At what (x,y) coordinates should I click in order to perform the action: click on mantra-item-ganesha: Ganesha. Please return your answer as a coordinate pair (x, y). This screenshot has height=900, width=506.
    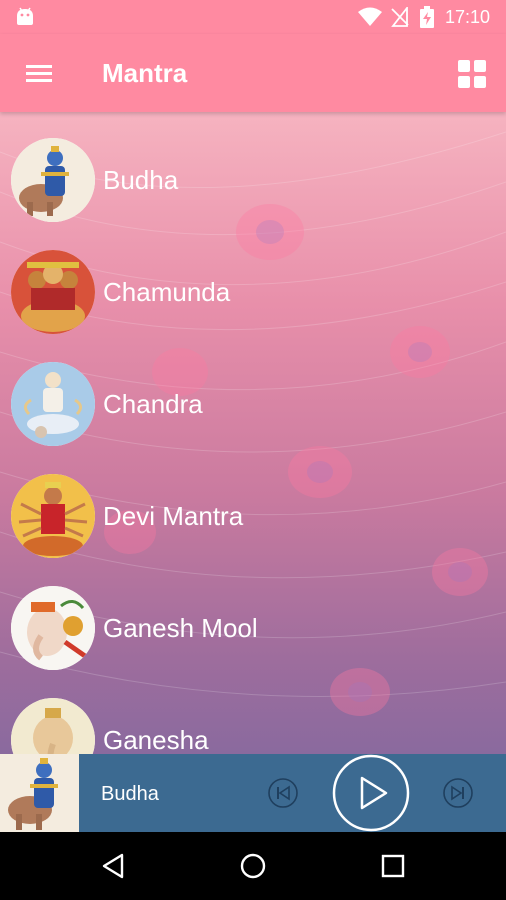
    Looking at the image, I should click on (253, 713).